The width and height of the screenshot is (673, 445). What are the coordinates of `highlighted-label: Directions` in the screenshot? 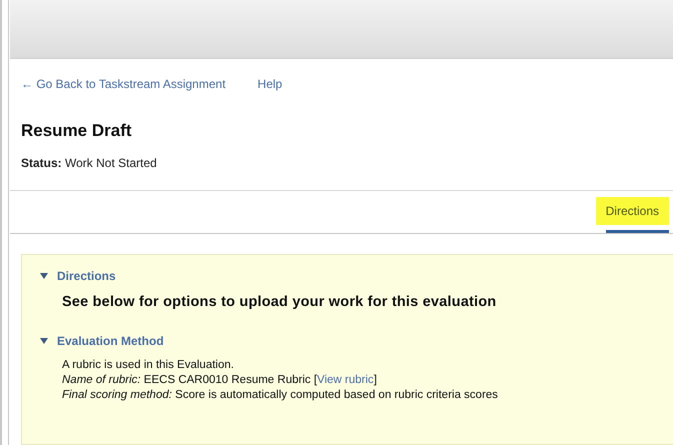 It's located at (632, 211).